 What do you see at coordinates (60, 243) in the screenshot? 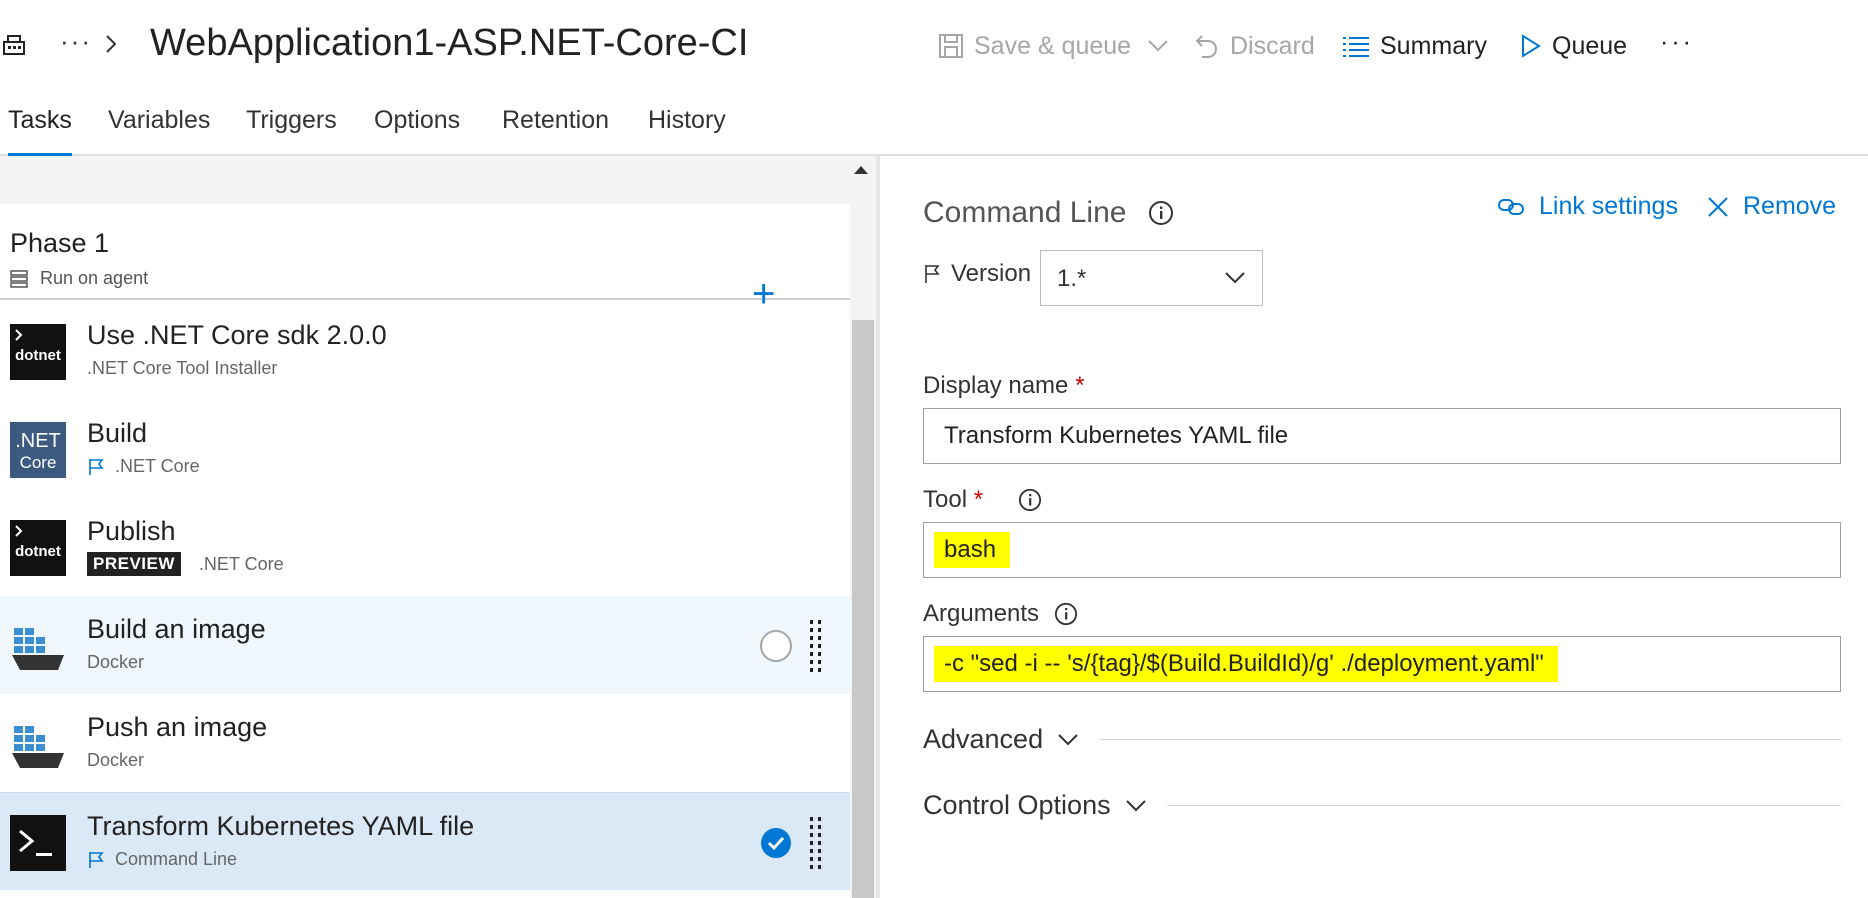
I see `phase-title: Phase 1` at bounding box center [60, 243].